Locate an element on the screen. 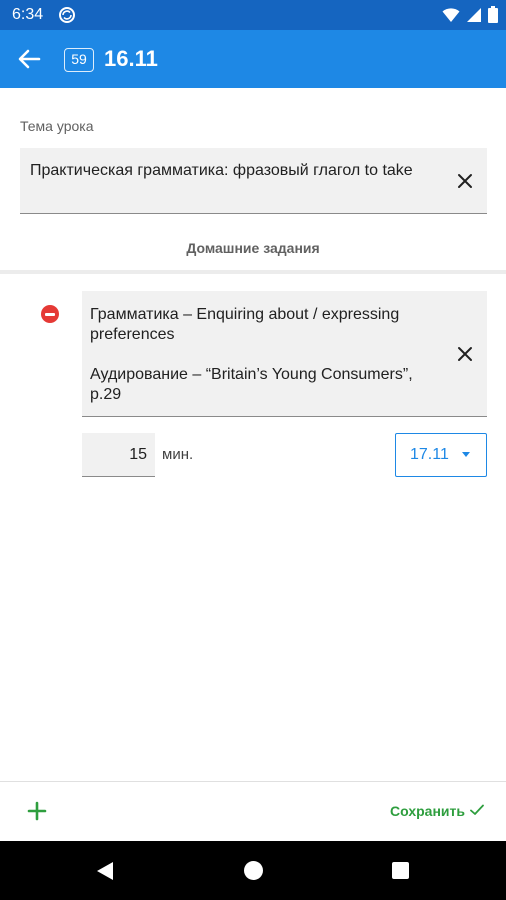  bottom-divider is located at coordinates (253, 781).